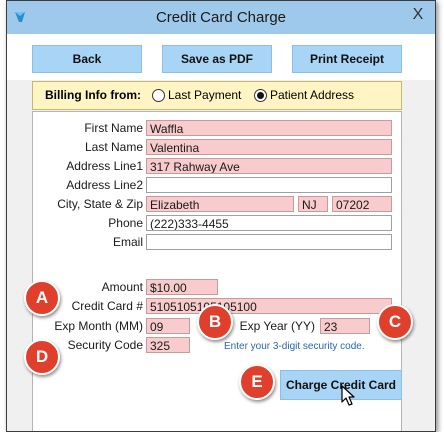 The height and width of the screenshot is (432, 444). Describe the element at coordinates (98, 326) in the screenshot. I see `exp-month-label: Exp Month (MM)` at that location.